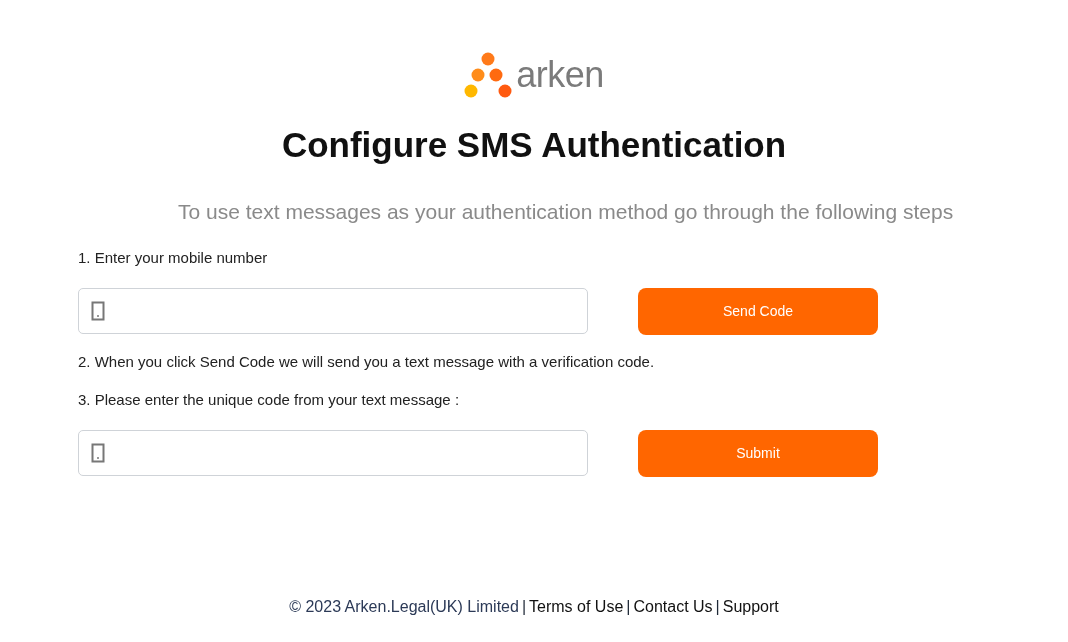  What do you see at coordinates (576, 606) in the screenshot?
I see `footer-link: Terms of Use` at bounding box center [576, 606].